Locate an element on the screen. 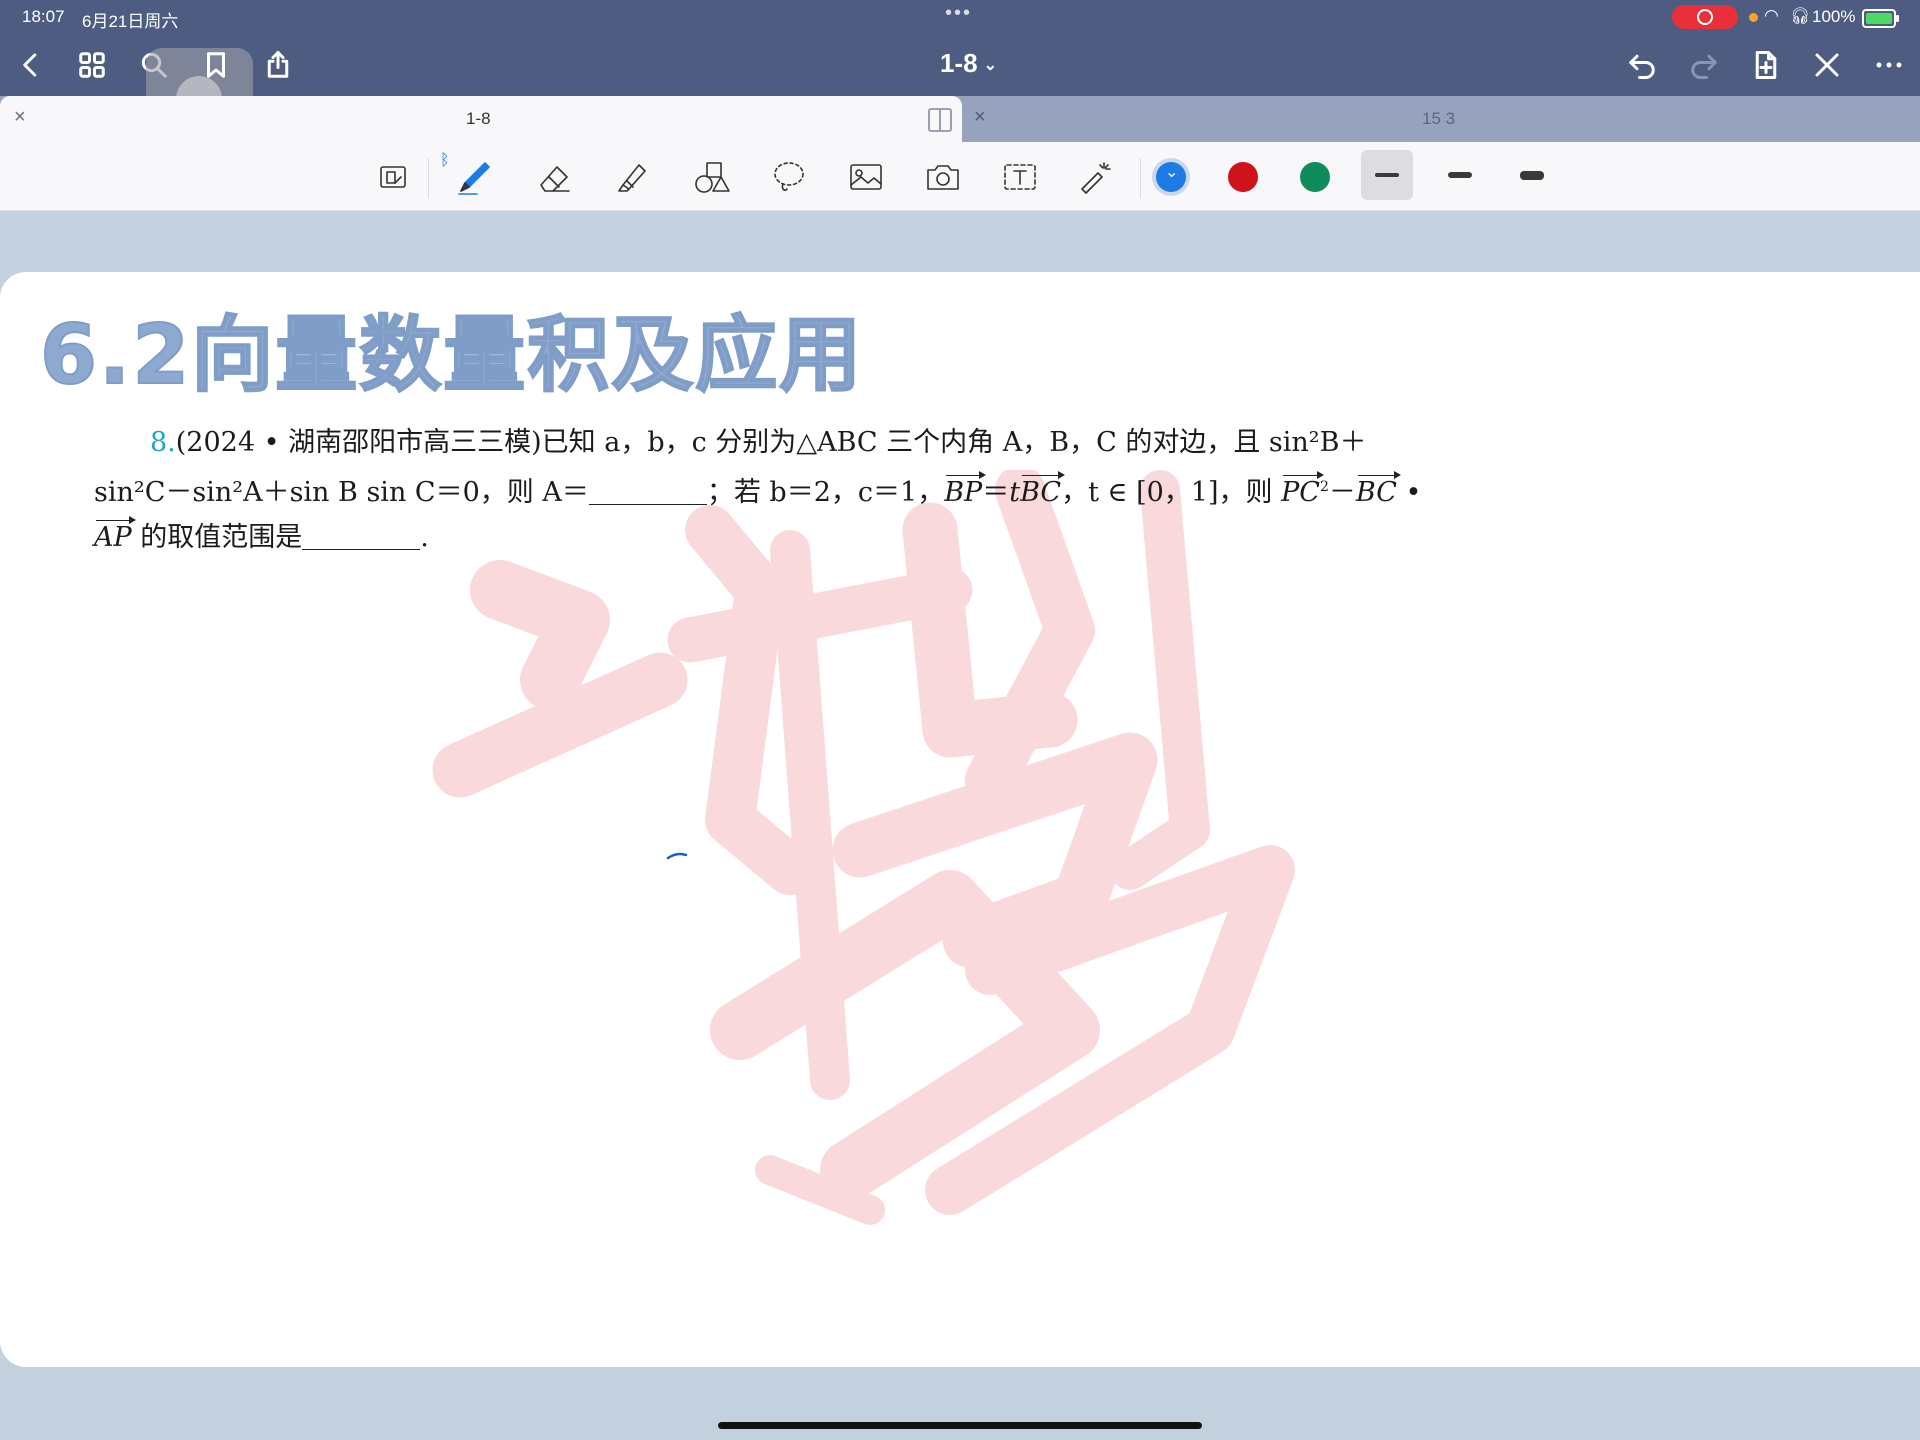  question-text-line2c: ，t ∈ [0，1]，则 is located at coordinates (1167, 492).